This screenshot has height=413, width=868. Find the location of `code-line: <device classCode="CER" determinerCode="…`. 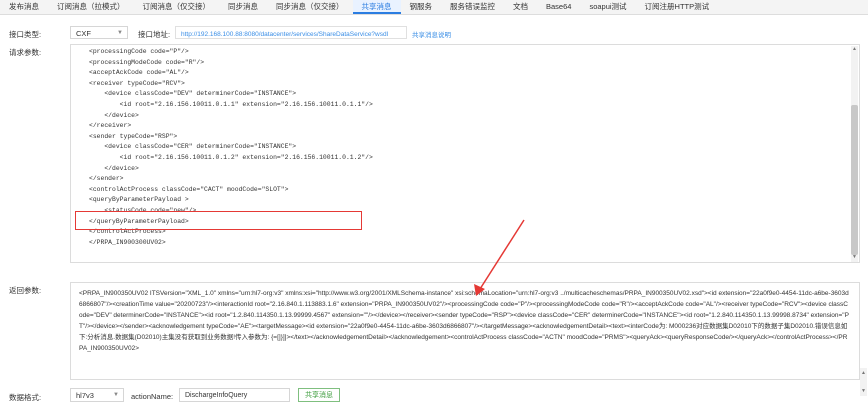

code-line: <device classCode="CER" determinerCode="… is located at coordinates (193, 147).